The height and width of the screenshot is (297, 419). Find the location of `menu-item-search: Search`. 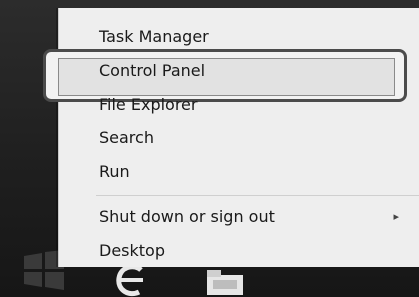

menu-item-search: Search is located at coordinates (126, 138).